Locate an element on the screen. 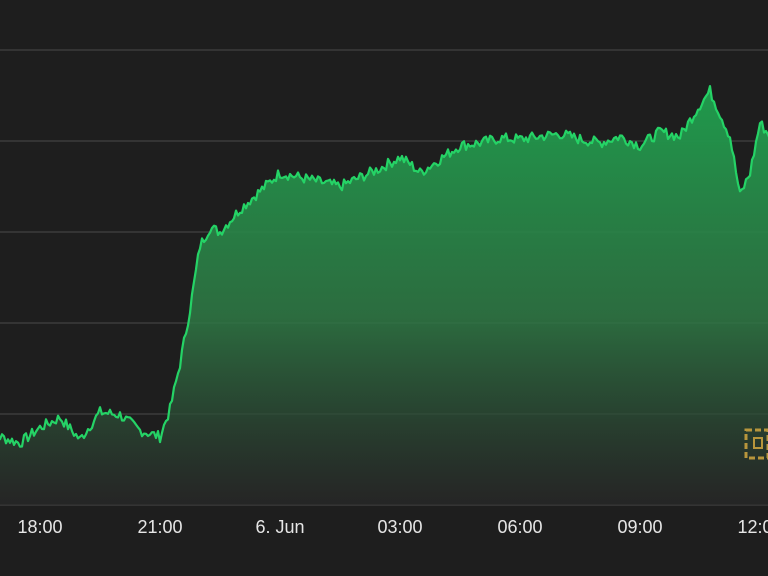 The height and width of the screenshot is (576, 768). x-tick-label: 03:00 is located at coordinates (399, 527).